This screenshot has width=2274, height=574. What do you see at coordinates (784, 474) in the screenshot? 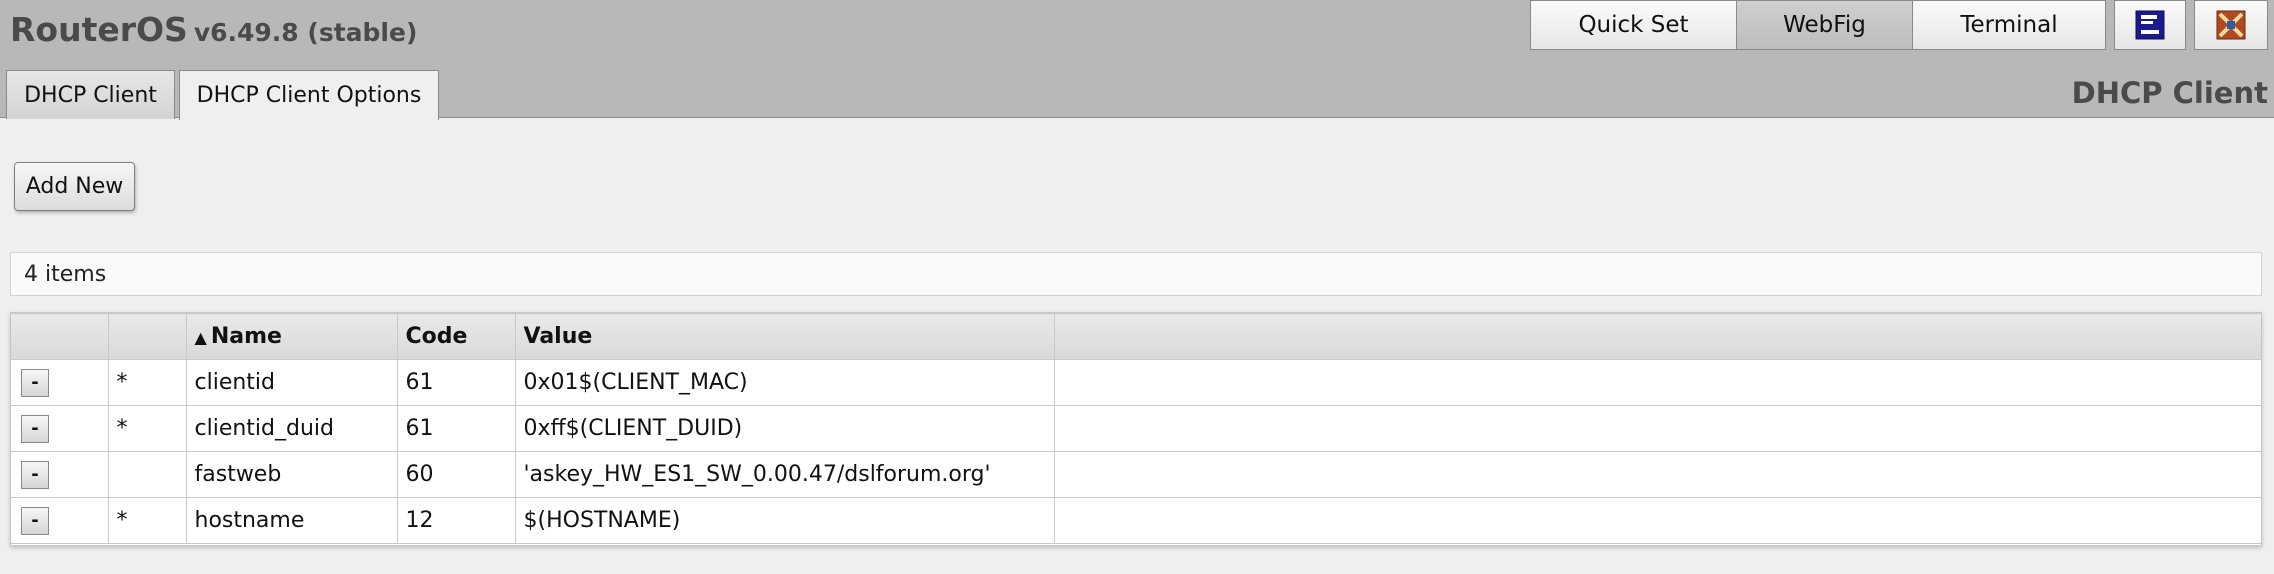
I see `row-value: 'askey_HW_ES1_SW_0.00.47/dslforum.org'` at bounding box center [784, 474].